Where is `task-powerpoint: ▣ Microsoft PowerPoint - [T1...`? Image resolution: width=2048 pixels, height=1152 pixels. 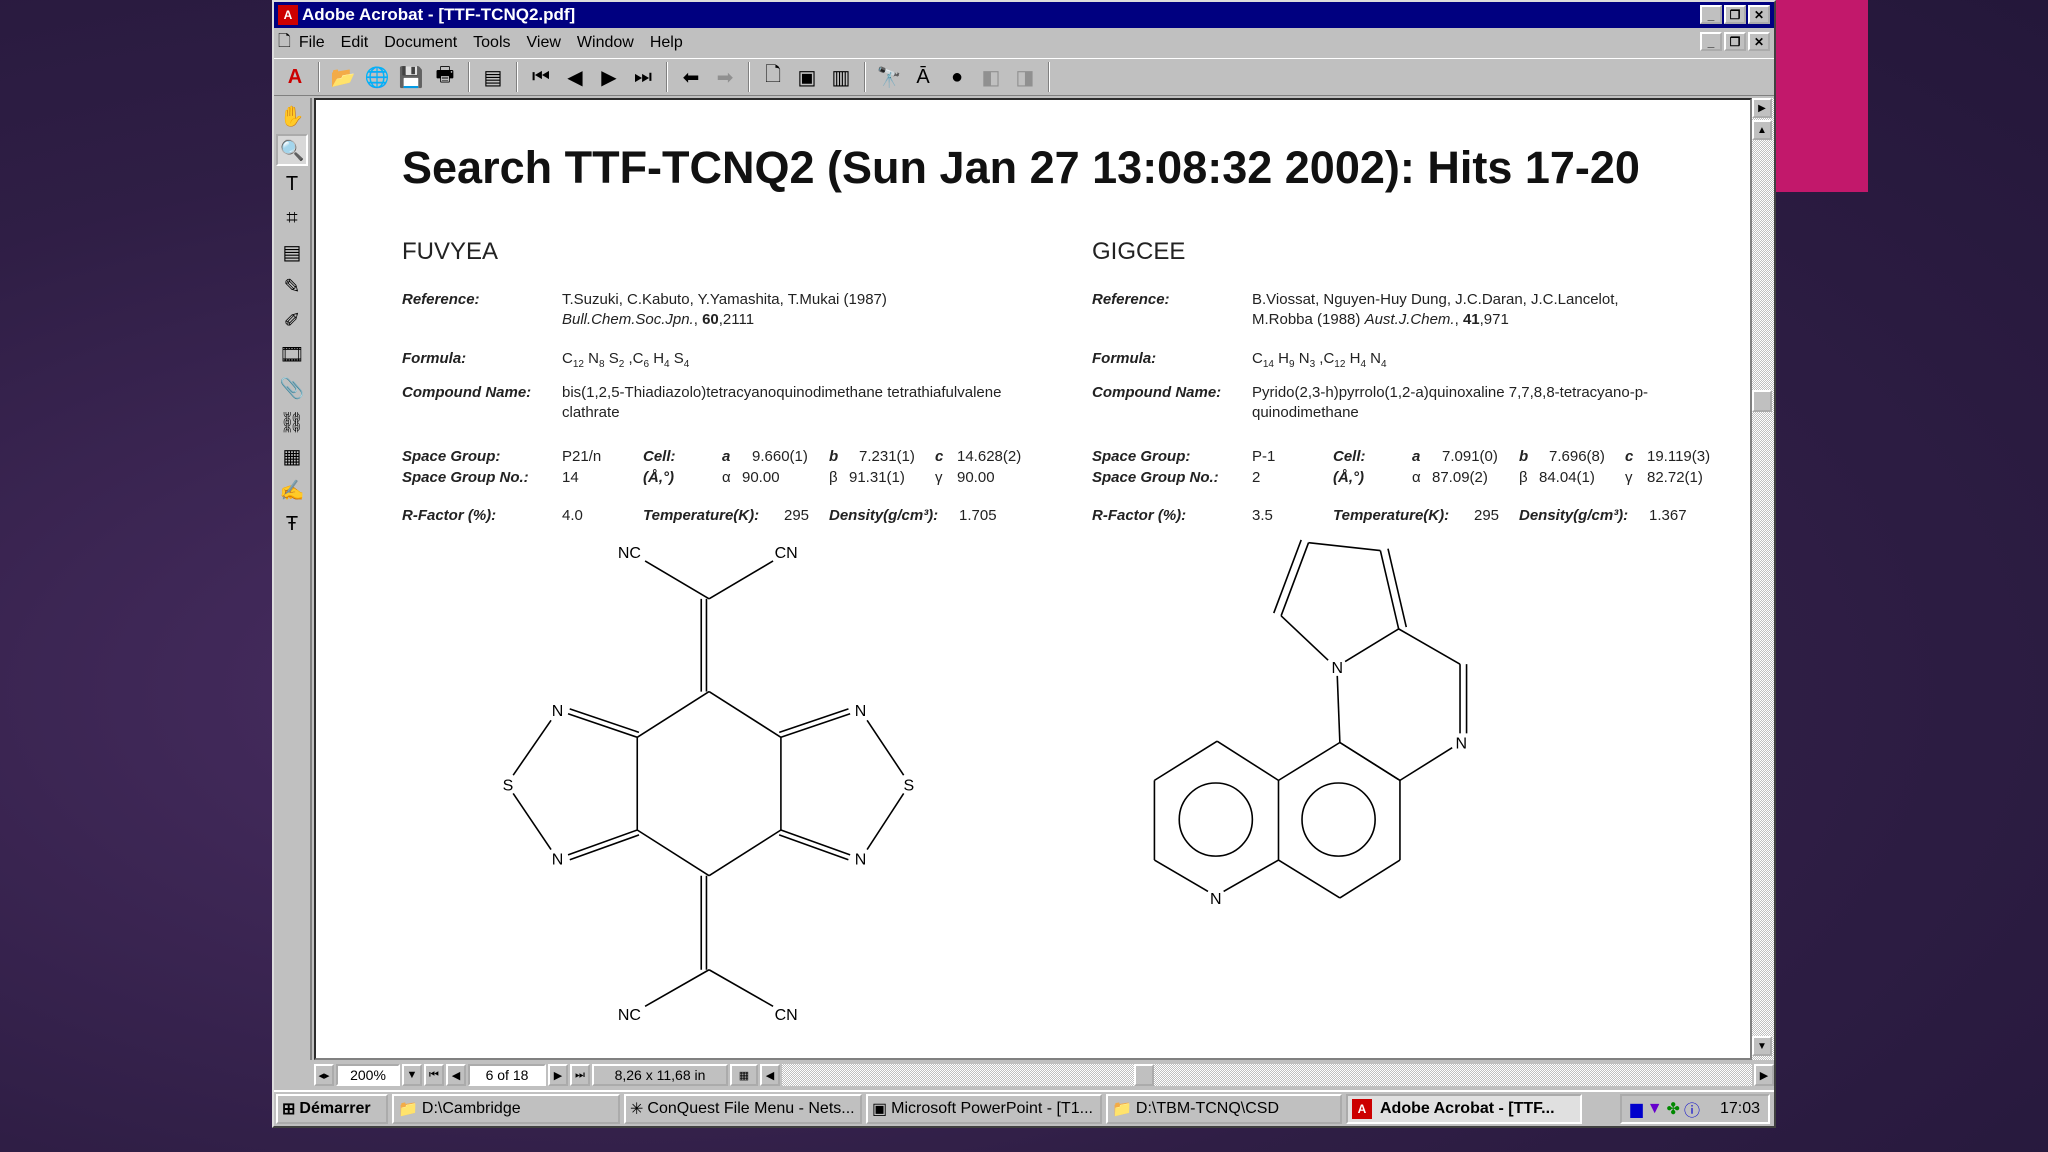 task-powerpoint: ▣ Microsoft PowerPoint - [T1... is located at coordinates (984, 1109).